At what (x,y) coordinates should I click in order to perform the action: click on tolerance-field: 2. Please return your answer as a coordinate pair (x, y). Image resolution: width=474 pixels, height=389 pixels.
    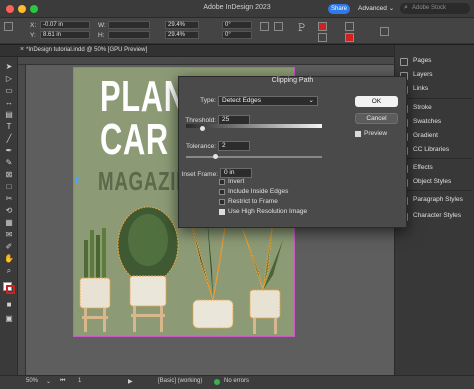
    Looking at the image, I should click on (234, 146).